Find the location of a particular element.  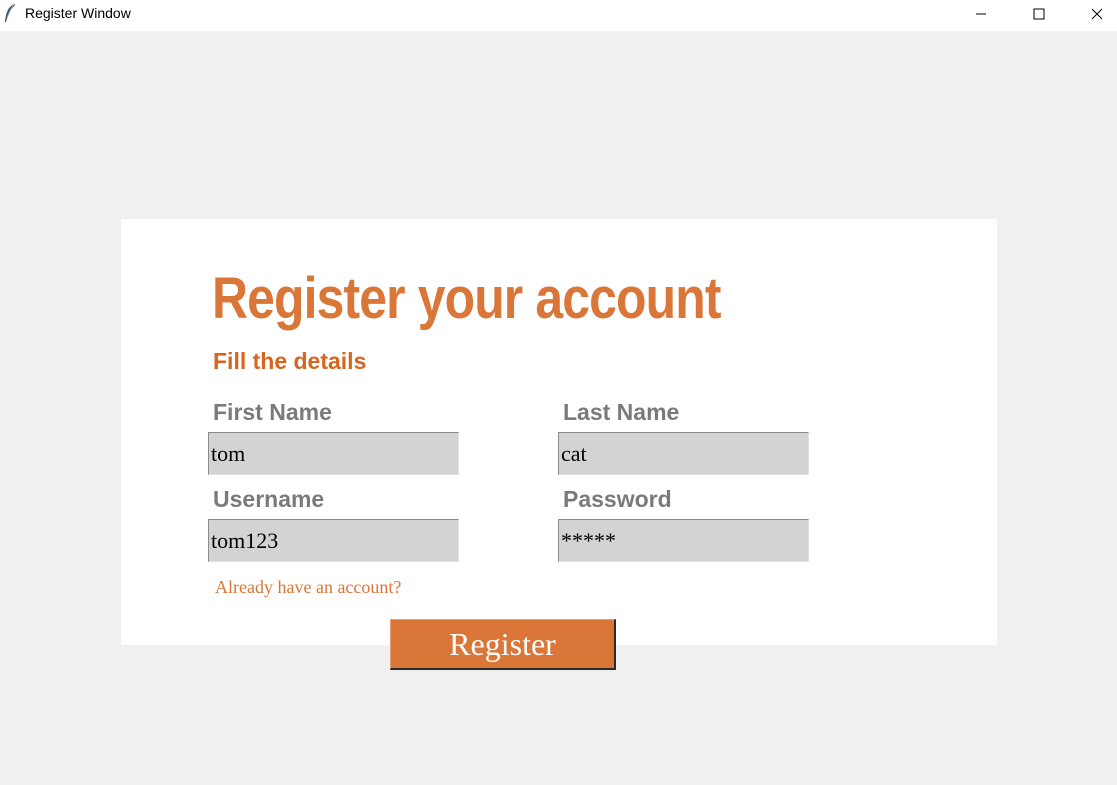

first-name-label: First Name is located at coordinates (272, 412).